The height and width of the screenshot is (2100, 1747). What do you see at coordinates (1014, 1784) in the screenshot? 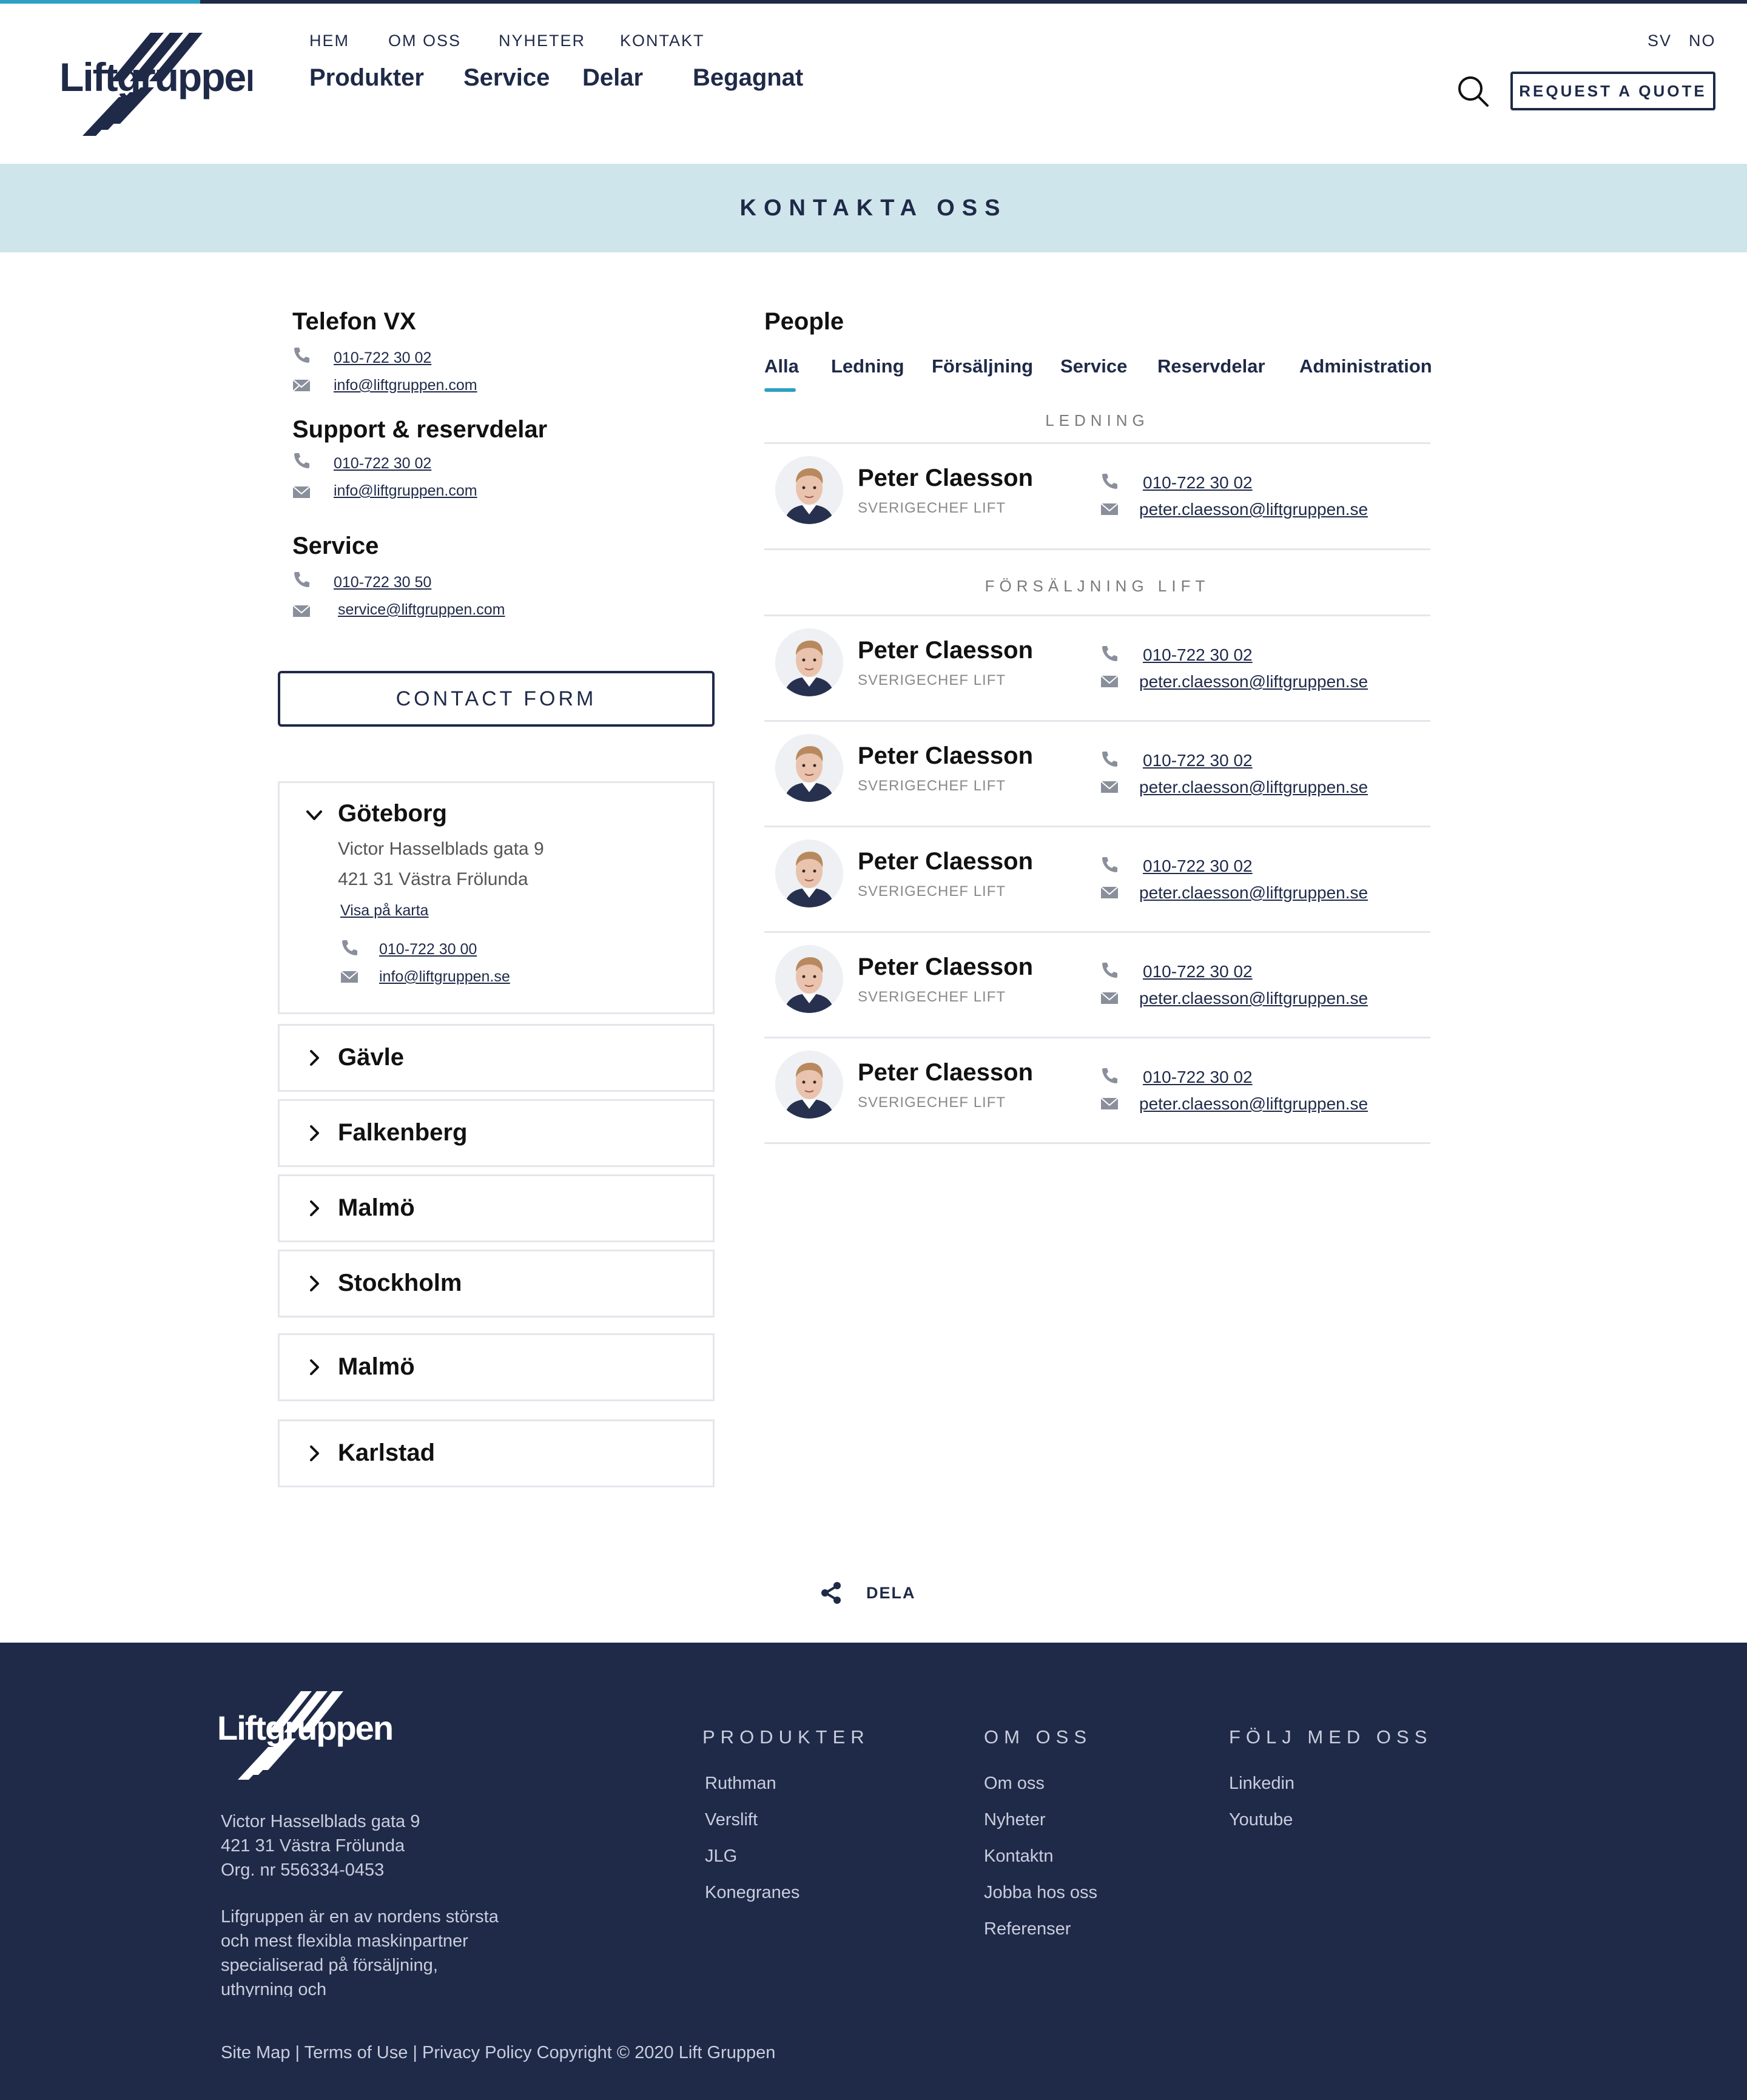
I see `footer-link-om-oss: Om oss` at bounding box center [1014, 1784].